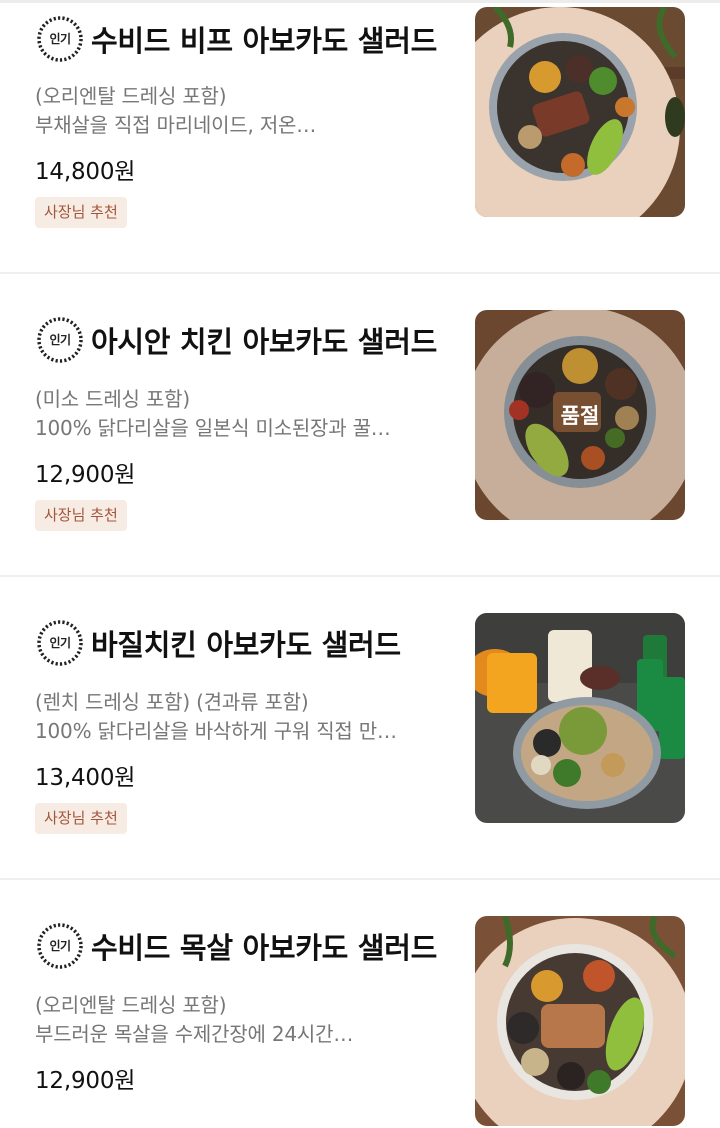 The width and height of the screenshot is (720, 1128). I want to click on menu-item-name: 아시안 치킨 아보카도 샐러드, so click(264, 342).